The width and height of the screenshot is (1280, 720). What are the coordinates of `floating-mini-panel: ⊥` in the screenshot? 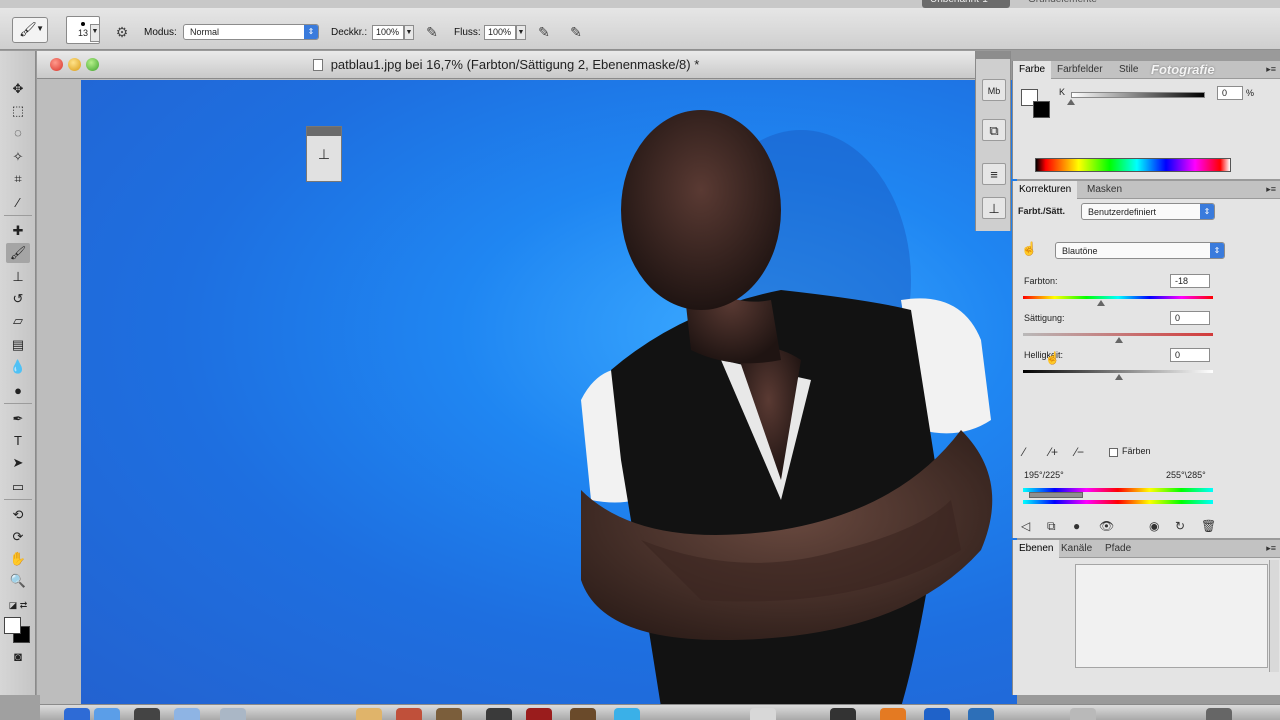 It's located at (324, 154).